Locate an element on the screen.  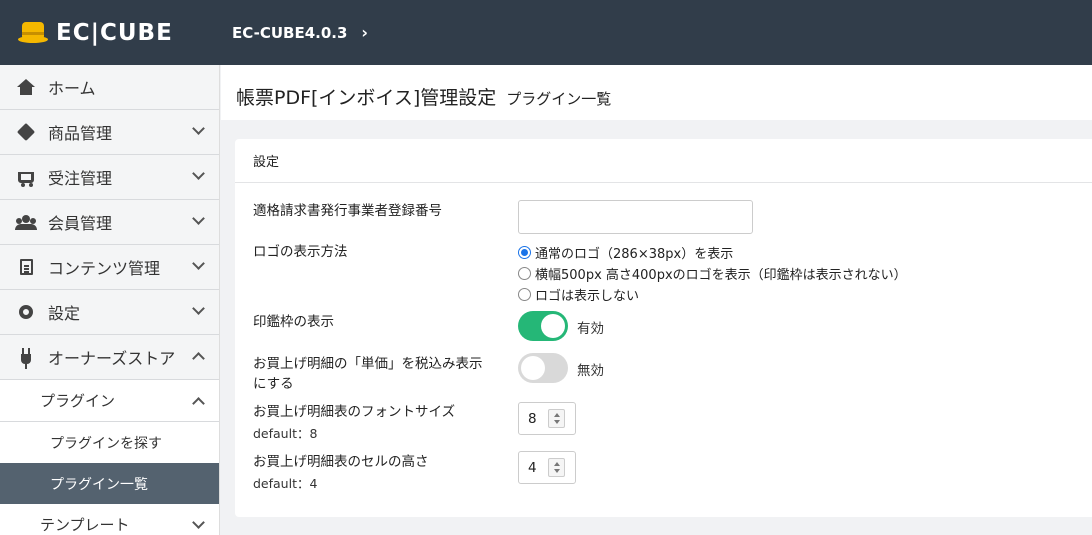
sidebar-item-label: オーナーズストア is located at coordinates (112, 358).